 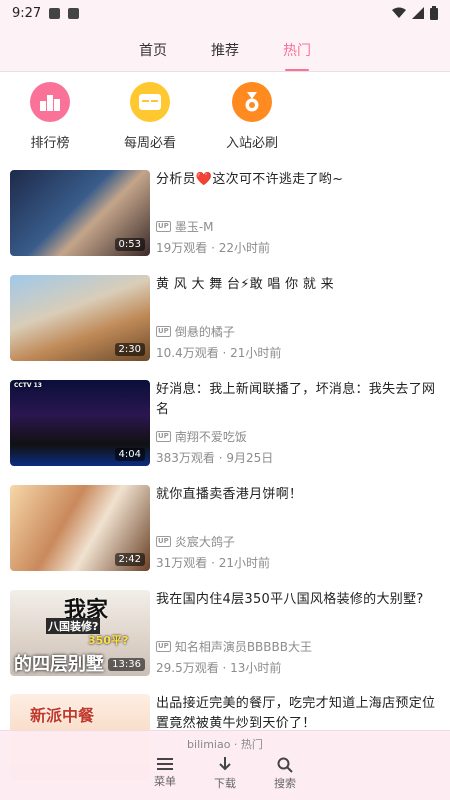 What do you see at coordinates (126, 664) in the screenshot?
I see `video-duration: 13:36` at bounding box center [126, 664].